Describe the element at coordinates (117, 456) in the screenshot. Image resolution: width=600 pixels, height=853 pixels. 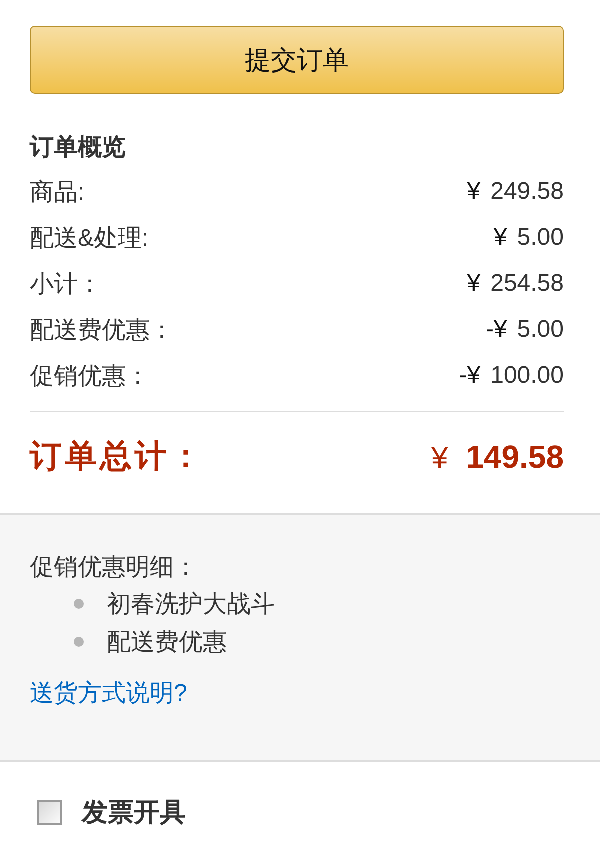
I see `order-total-label: 订单总计：` at that location.